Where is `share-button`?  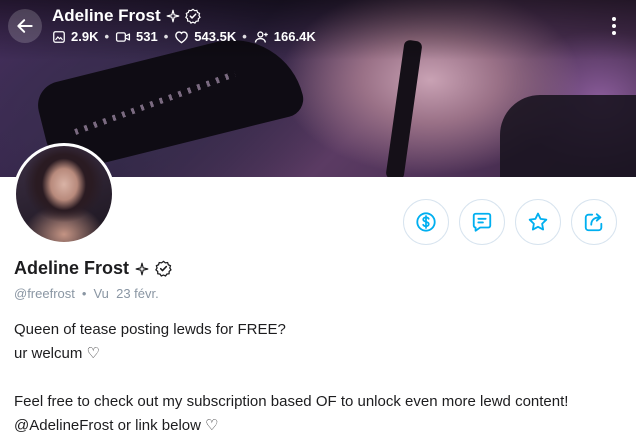
share-button is located at coordinates (594, 222).